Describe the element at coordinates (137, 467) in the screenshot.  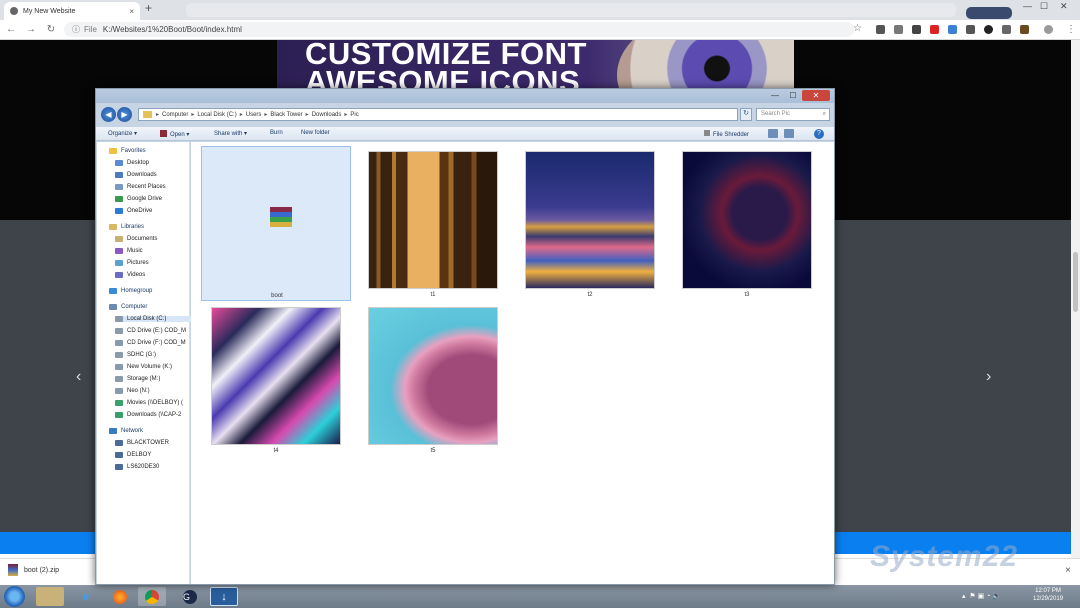
I see `nav-item-computer: LS620DE30` at that location.